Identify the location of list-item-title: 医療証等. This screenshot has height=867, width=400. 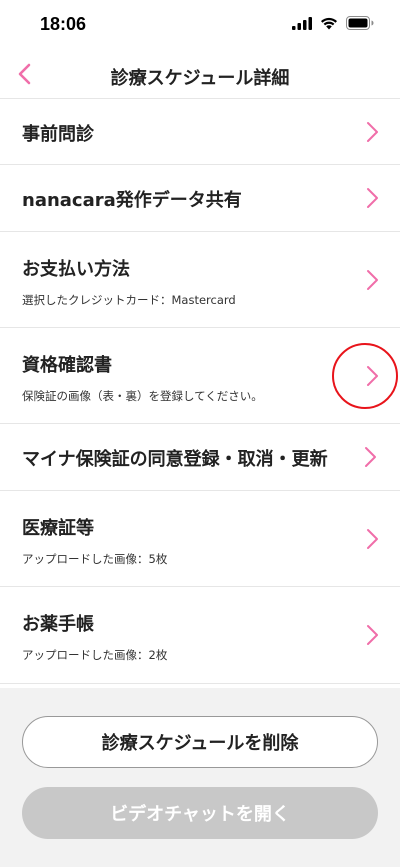
(58, 528).